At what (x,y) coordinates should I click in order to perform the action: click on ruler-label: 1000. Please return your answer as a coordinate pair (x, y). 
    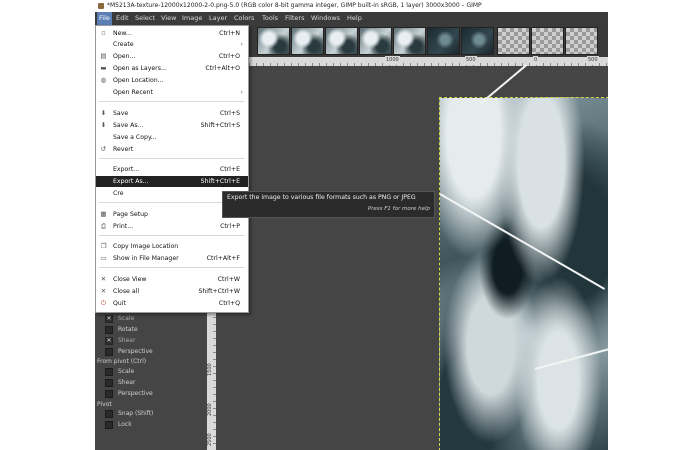
    Looking at the image, I should click on (392, 60).